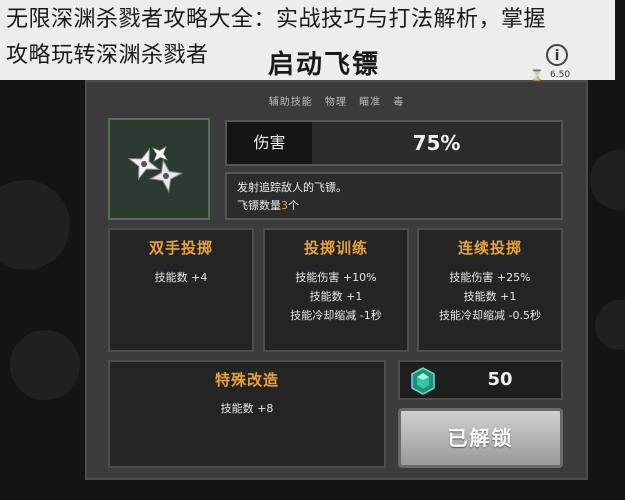 This screenshot has width=625, height=500. What do you see at coordinates (155, 169) in the screenshot?
I see `shuriken-icon` at bounding box center [155, 169].